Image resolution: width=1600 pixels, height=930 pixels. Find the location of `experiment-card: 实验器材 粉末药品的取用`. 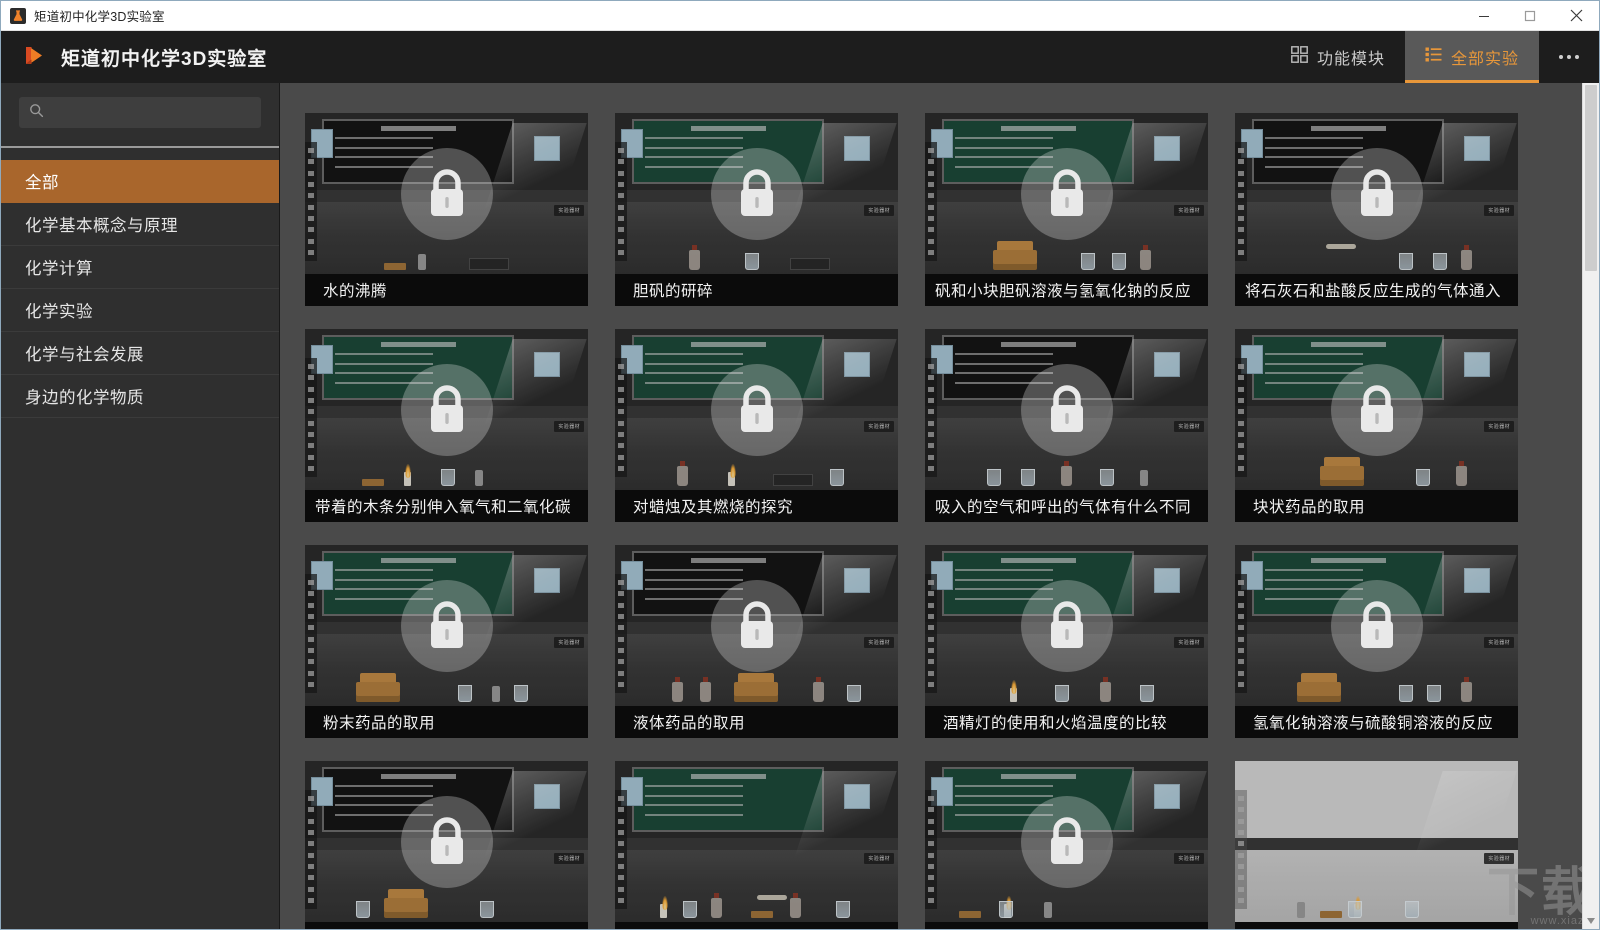

experiment-card: 实验器材 粉末药品的取用 is located at coordinates (446, 641).